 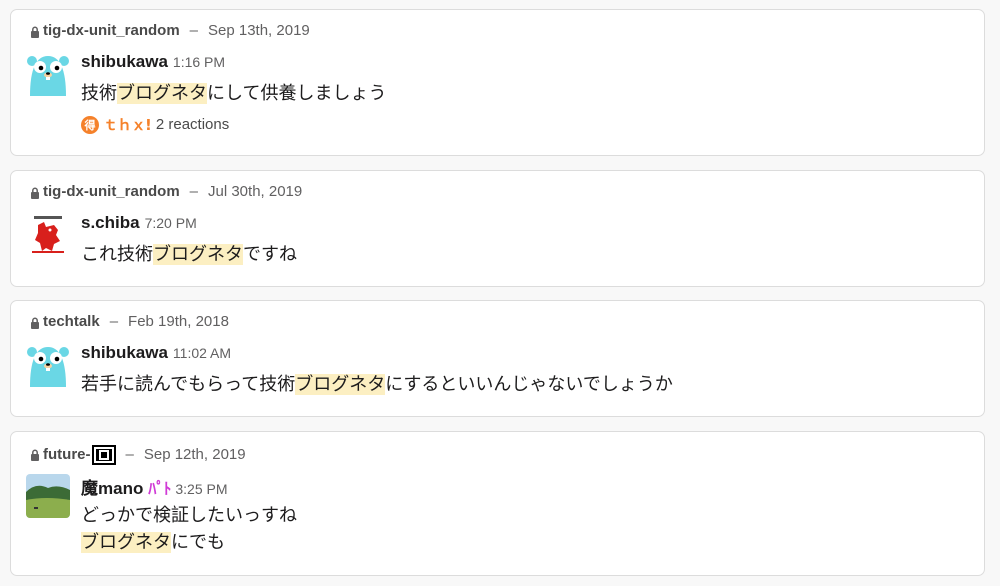 I want to click on channel-name: future-, so click(x=67, y=454).